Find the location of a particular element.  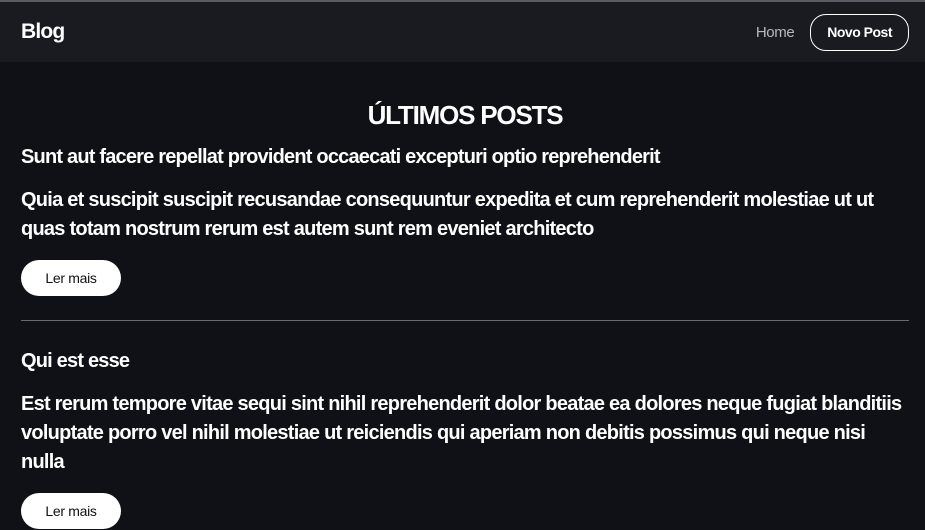

top-navbar: Blog Home Novo Post is located at coordinates (462, 31).